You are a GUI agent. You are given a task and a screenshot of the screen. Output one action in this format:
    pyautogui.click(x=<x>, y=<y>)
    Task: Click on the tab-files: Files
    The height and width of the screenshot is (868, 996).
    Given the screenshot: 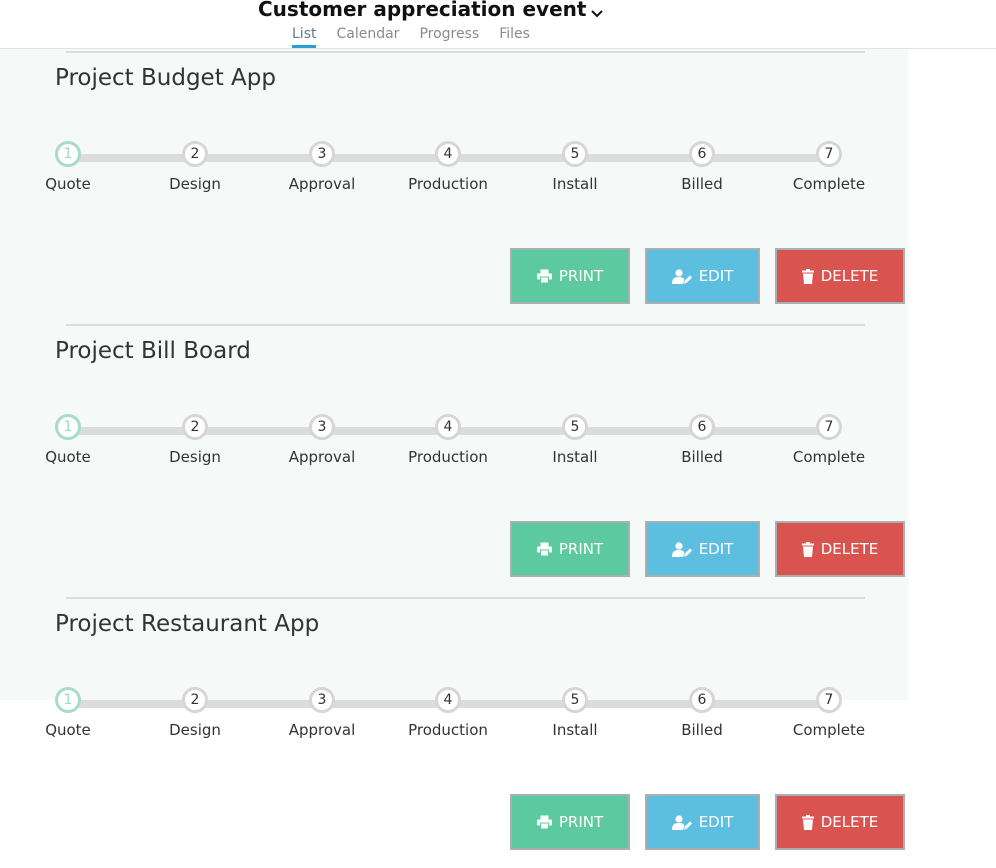 What is the action you would take?
    pyautogui.click(x=514, y=36)
    